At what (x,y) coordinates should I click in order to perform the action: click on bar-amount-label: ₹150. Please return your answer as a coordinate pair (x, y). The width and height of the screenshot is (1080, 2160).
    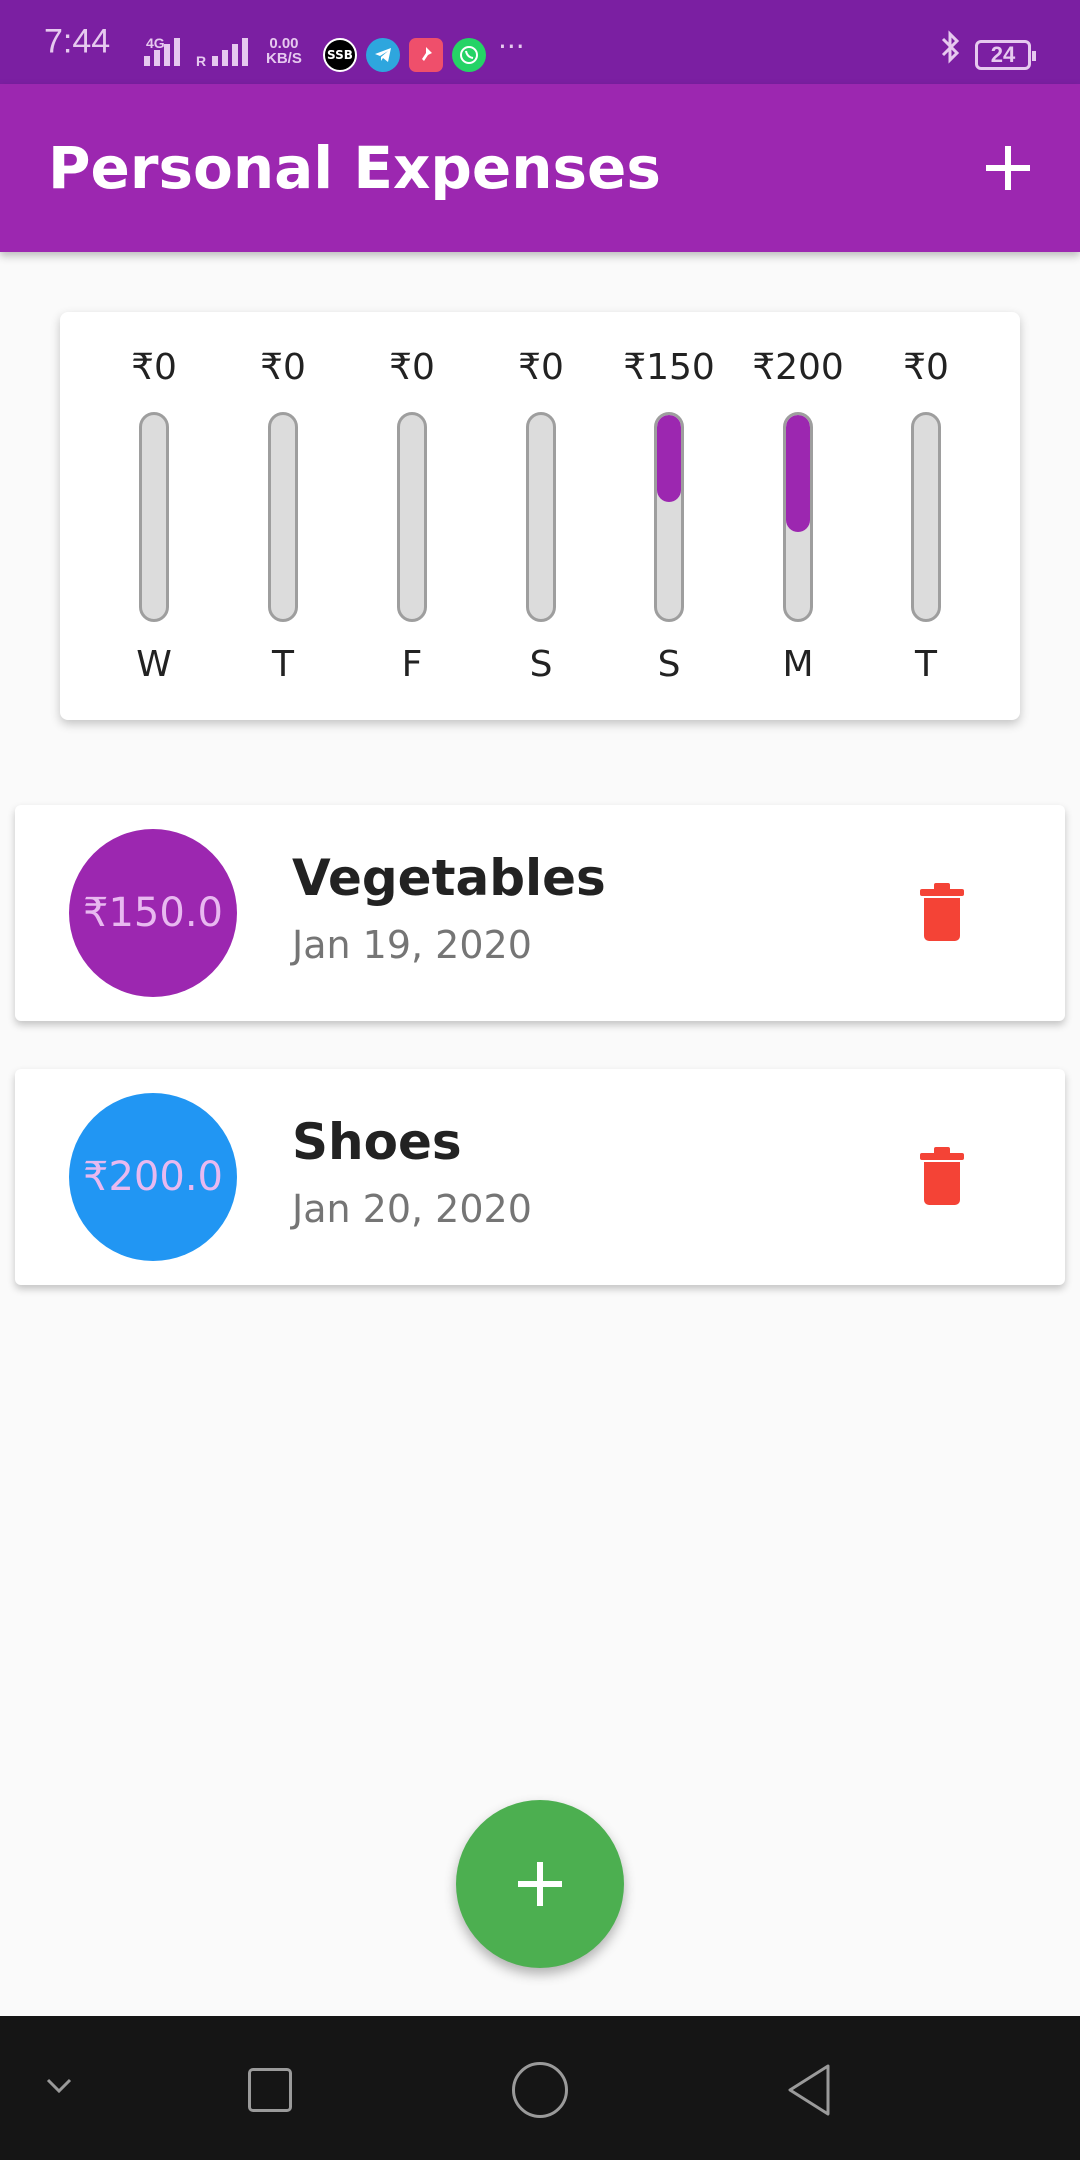
    Looking at the image, I should click on (669, 367).